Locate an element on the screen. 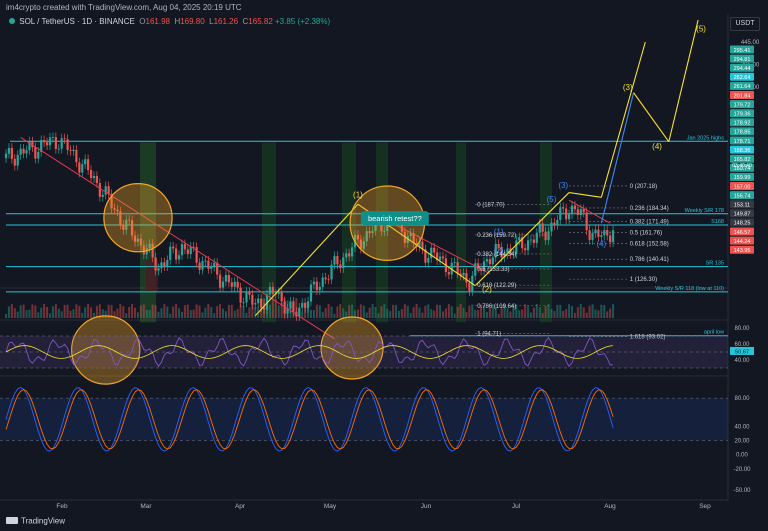  fib-label-left: 0.786 (109.64) is located at coordinates (496, 307).